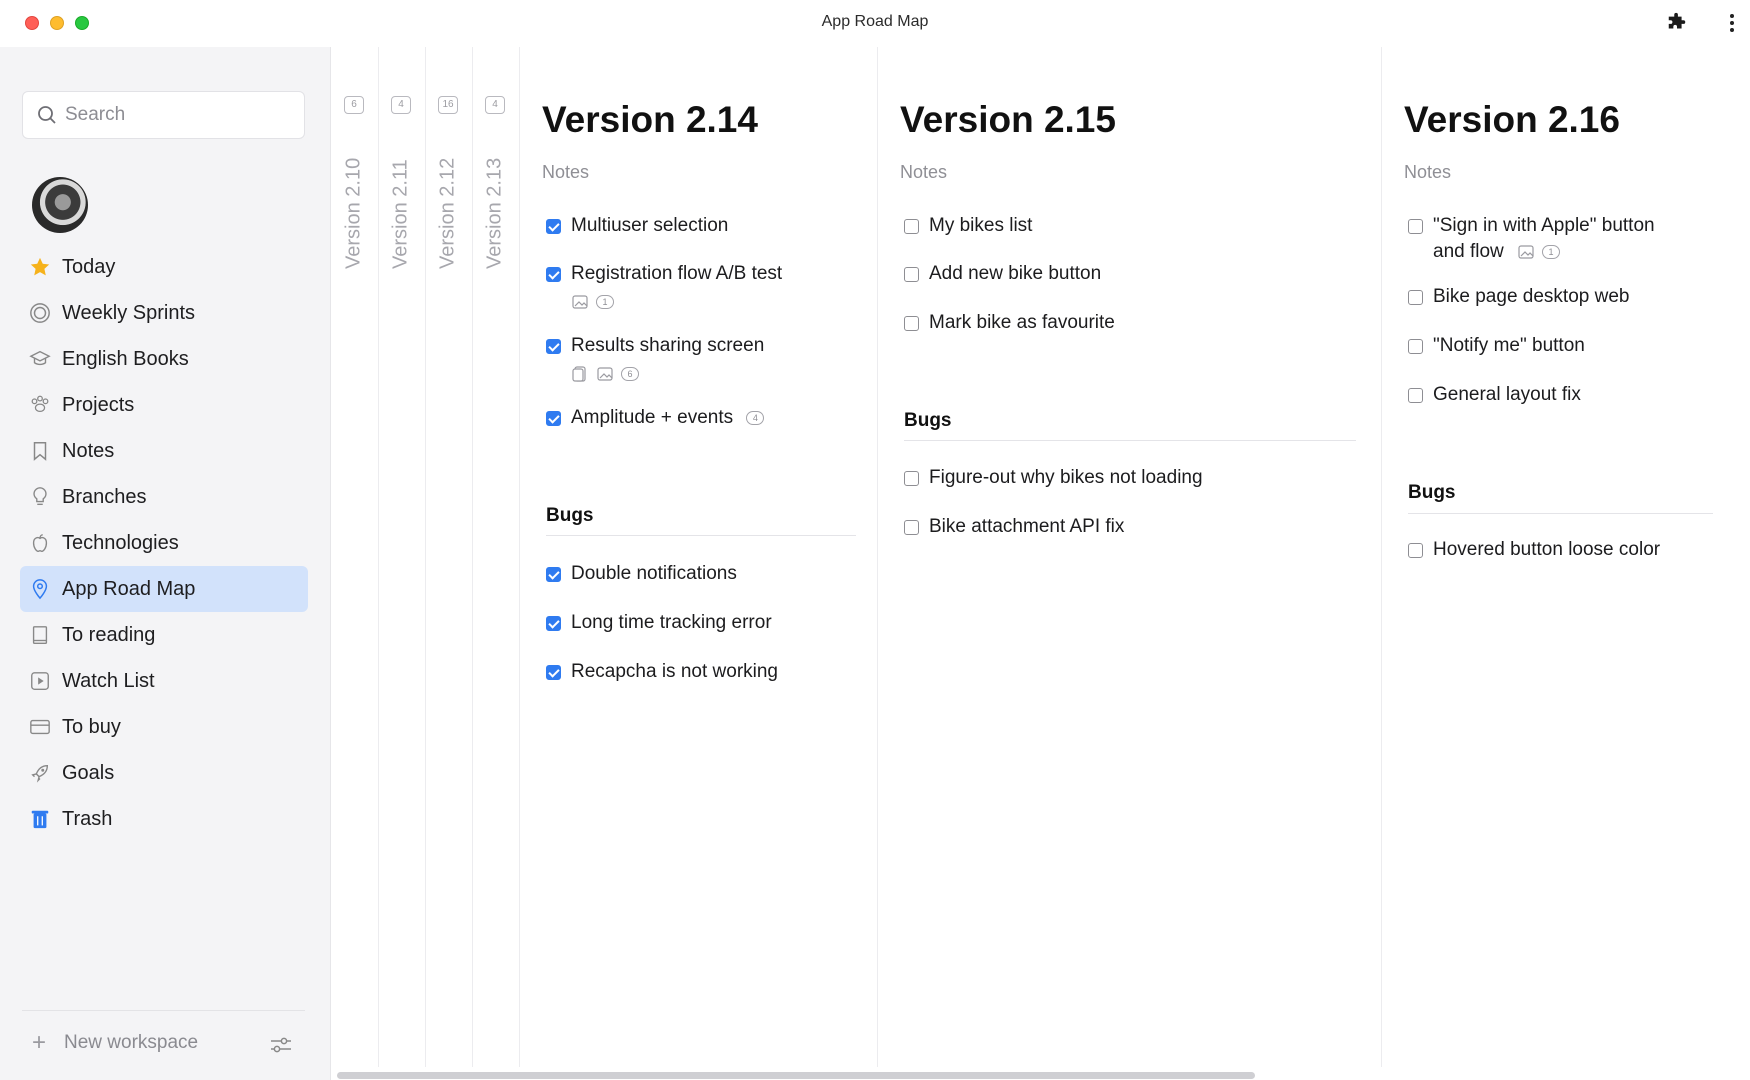 Image resolution: width=1750 pixels, height=1080 pixels. What do you see at coordinates (164, 727) in the screenshot?
I see `sidebar-item-to-buy: To buy` at bounding box center [164, 727].